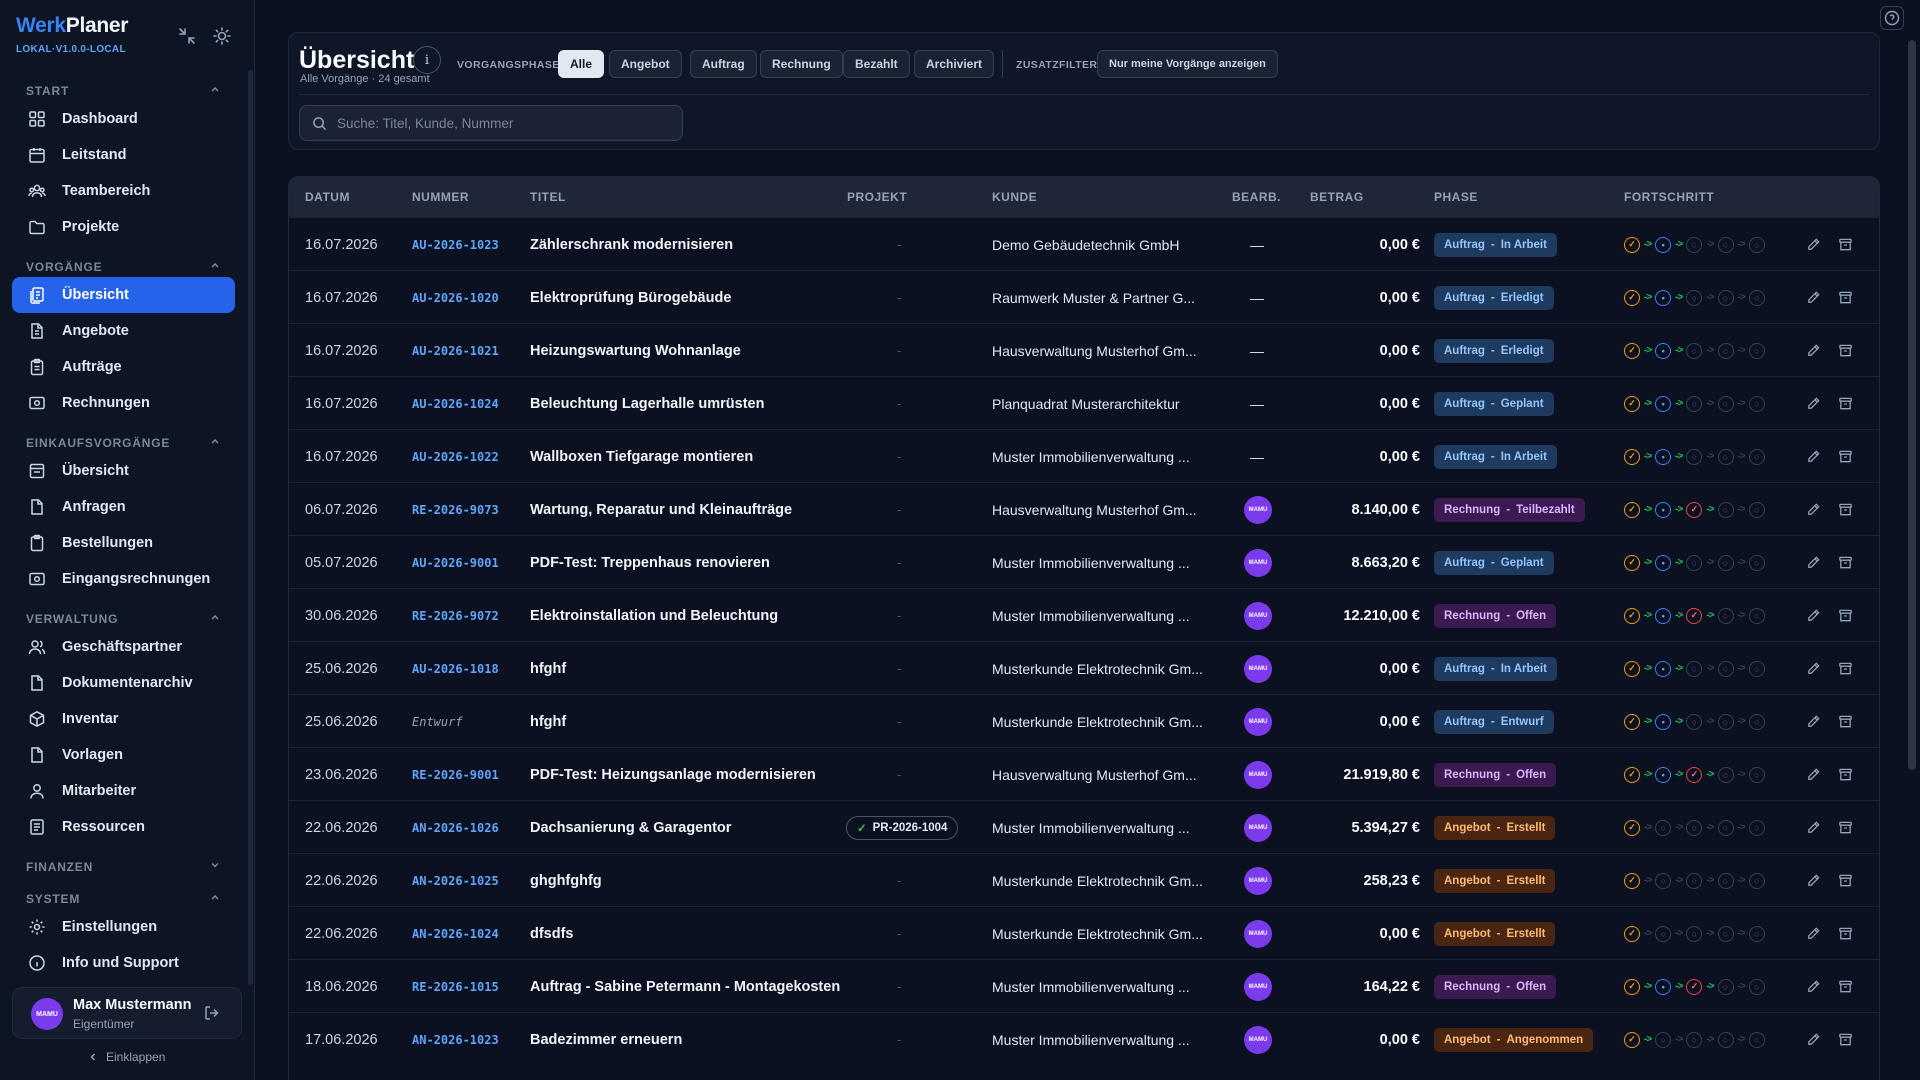 This screenshot has width=1920, height=1080. What do you see at coordinates (455, 350) in the screenshot?
I see `cell-number: AU-2026-1021` at bounding box center [455, 350].